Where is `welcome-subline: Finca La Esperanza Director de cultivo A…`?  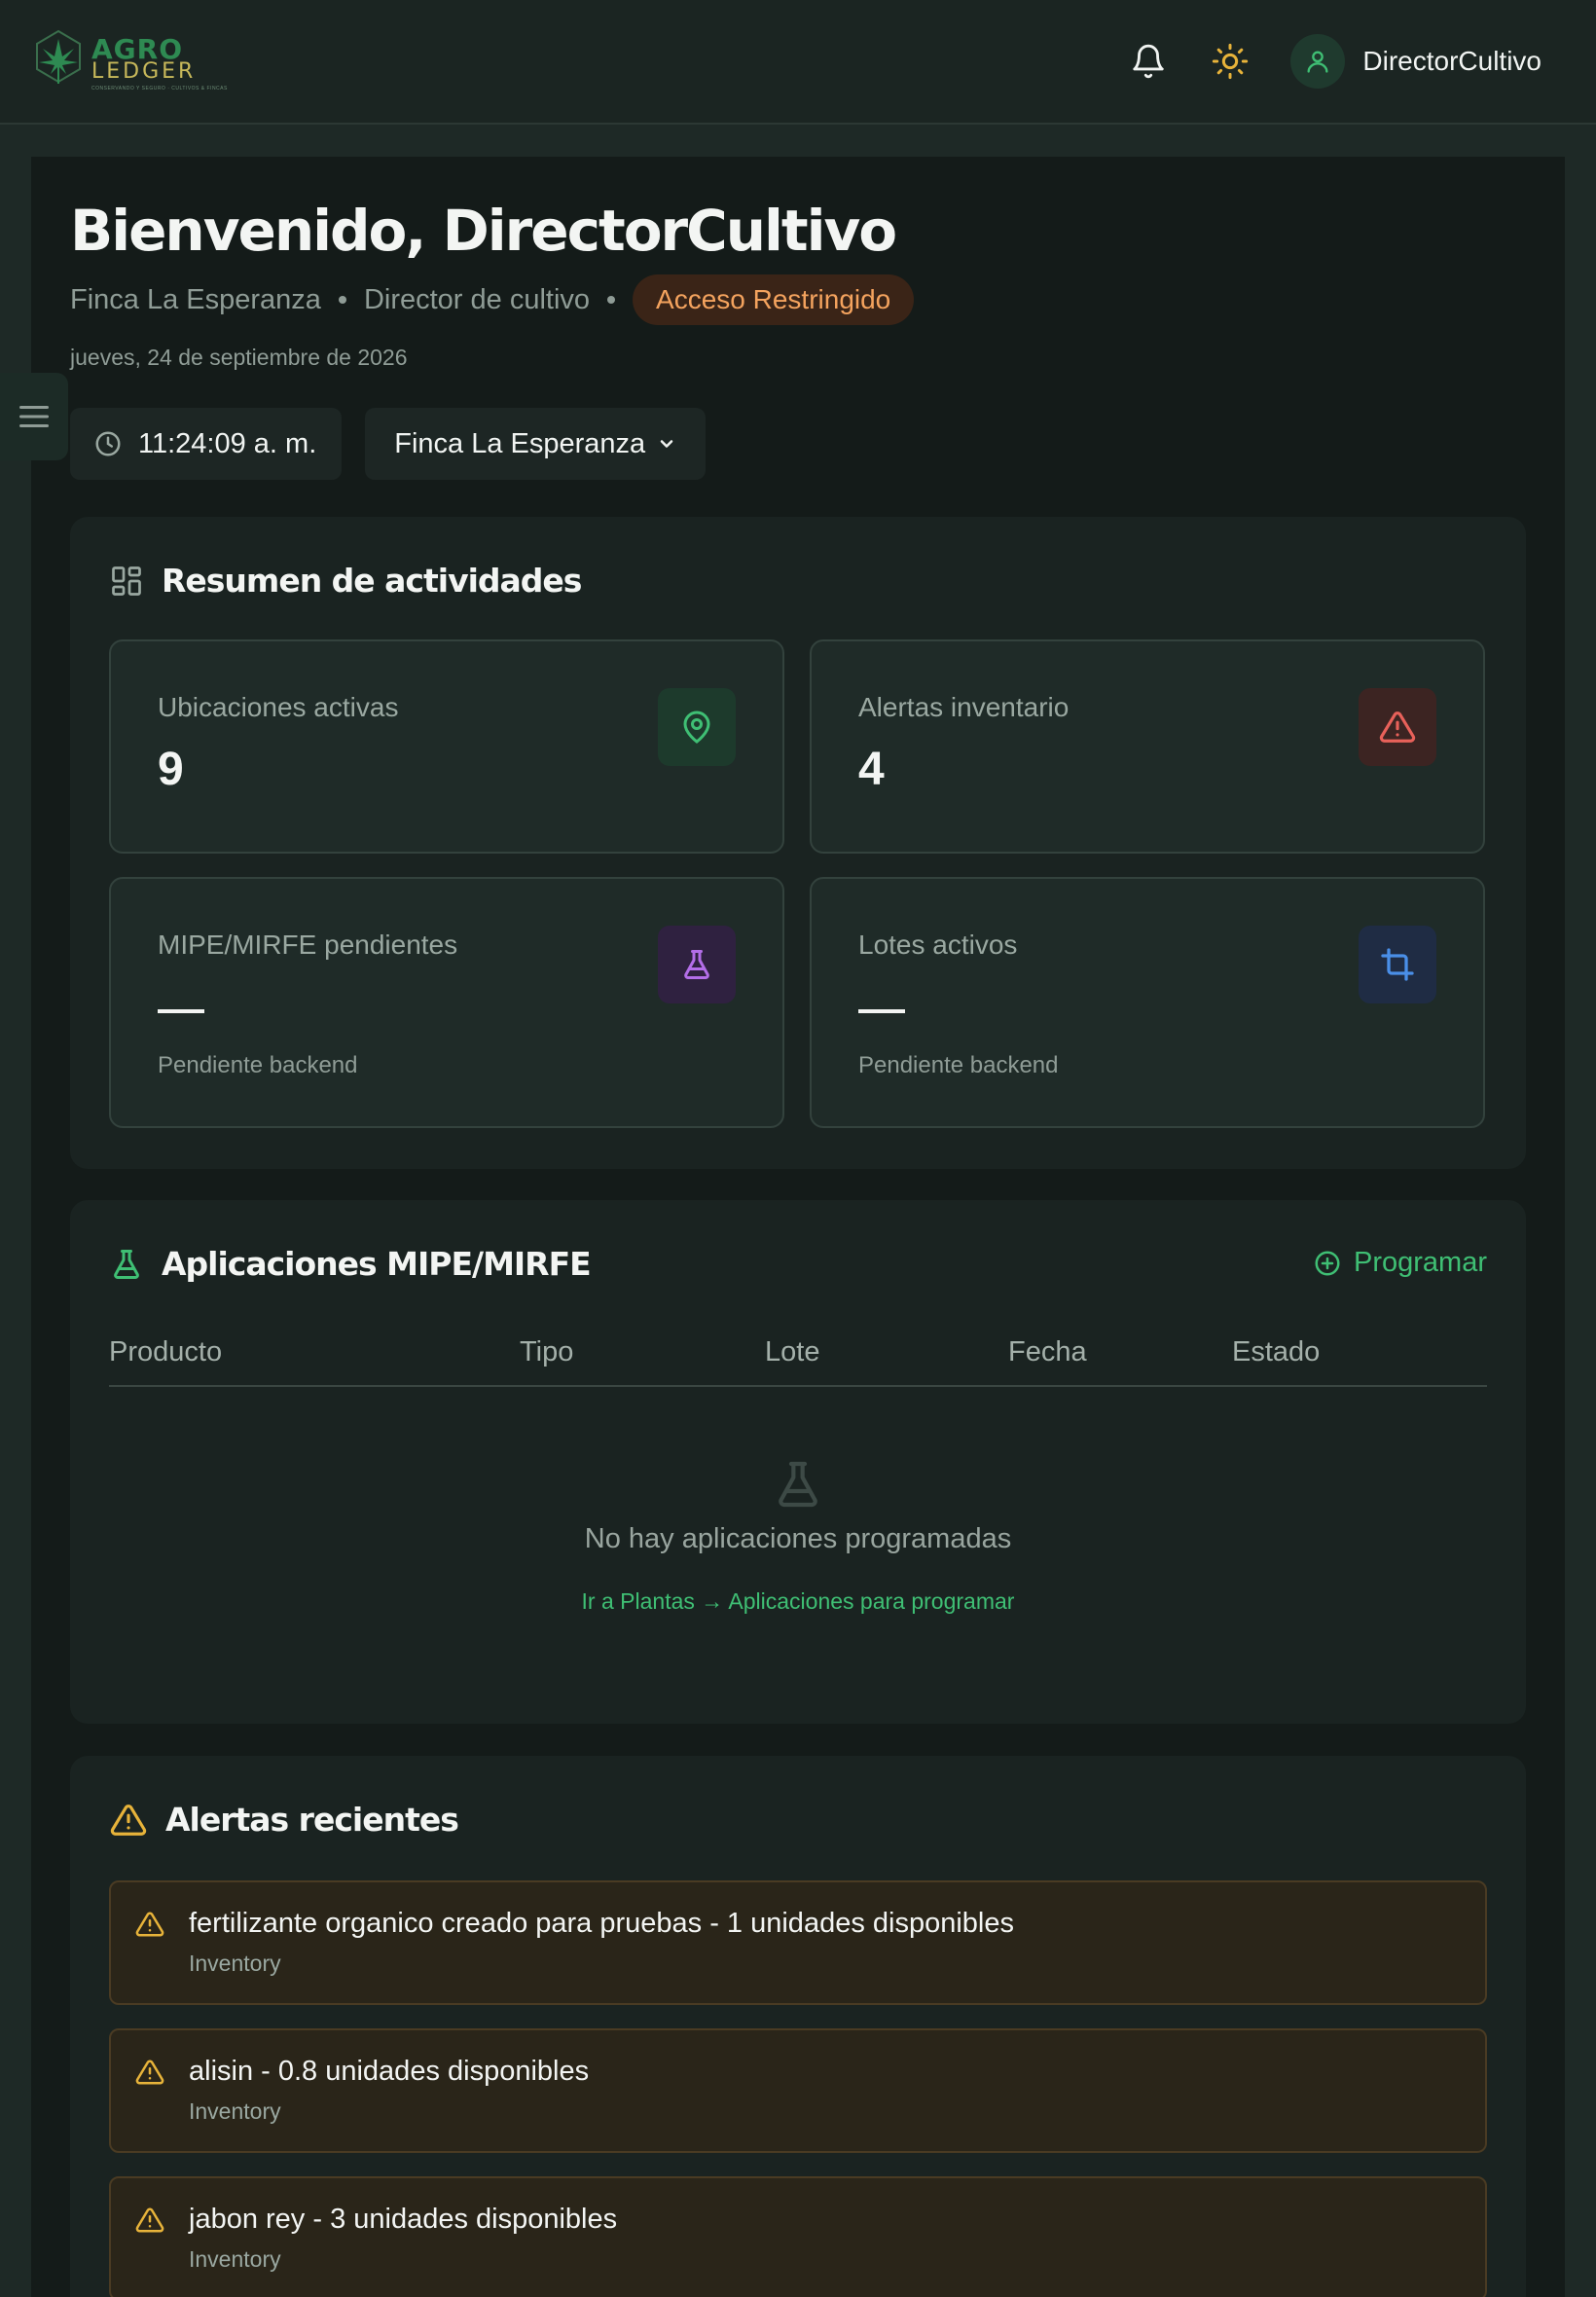 welcome-subline: Finca La Esperanza Director de cultivo A… is located at coordinates (492, 300).